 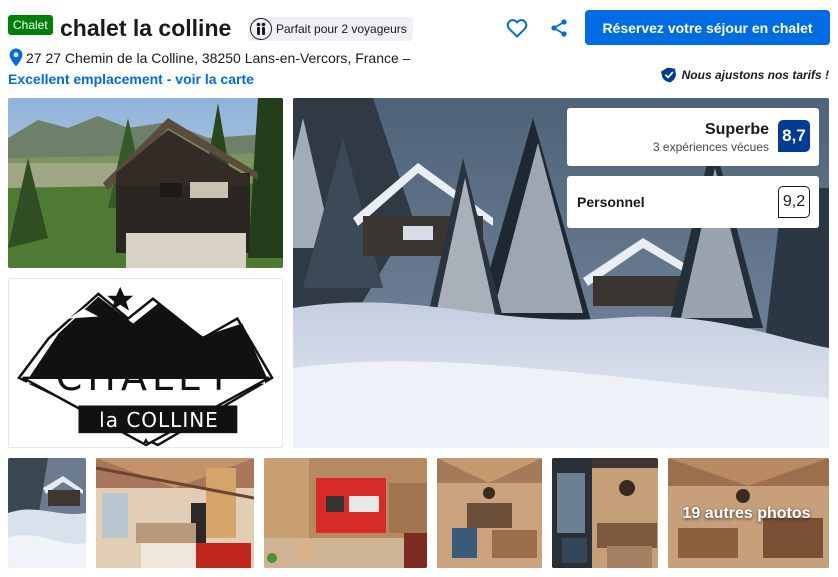 I want to click on shield-check-icon, so click(x=668, y=75).